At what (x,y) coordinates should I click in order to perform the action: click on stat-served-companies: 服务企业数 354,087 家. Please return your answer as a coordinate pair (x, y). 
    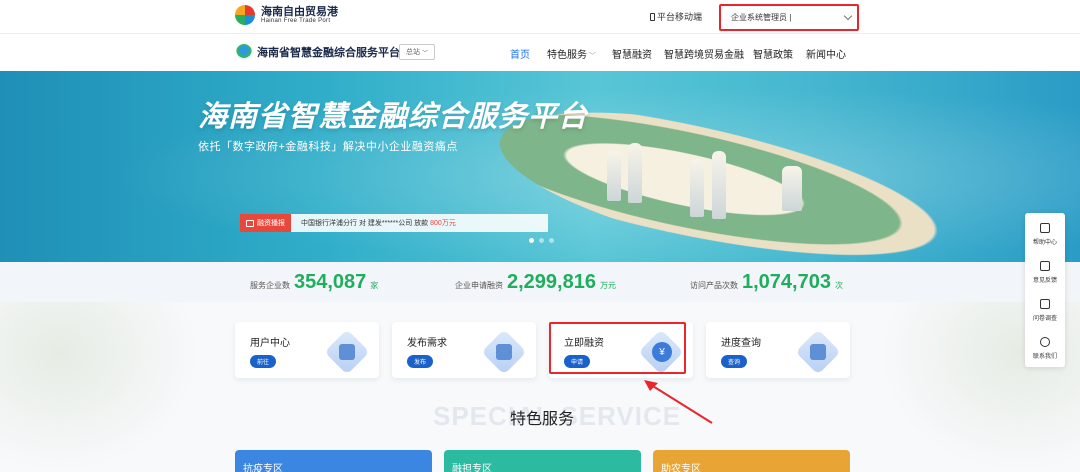
    Looking at the image, I should click on (314, 282).